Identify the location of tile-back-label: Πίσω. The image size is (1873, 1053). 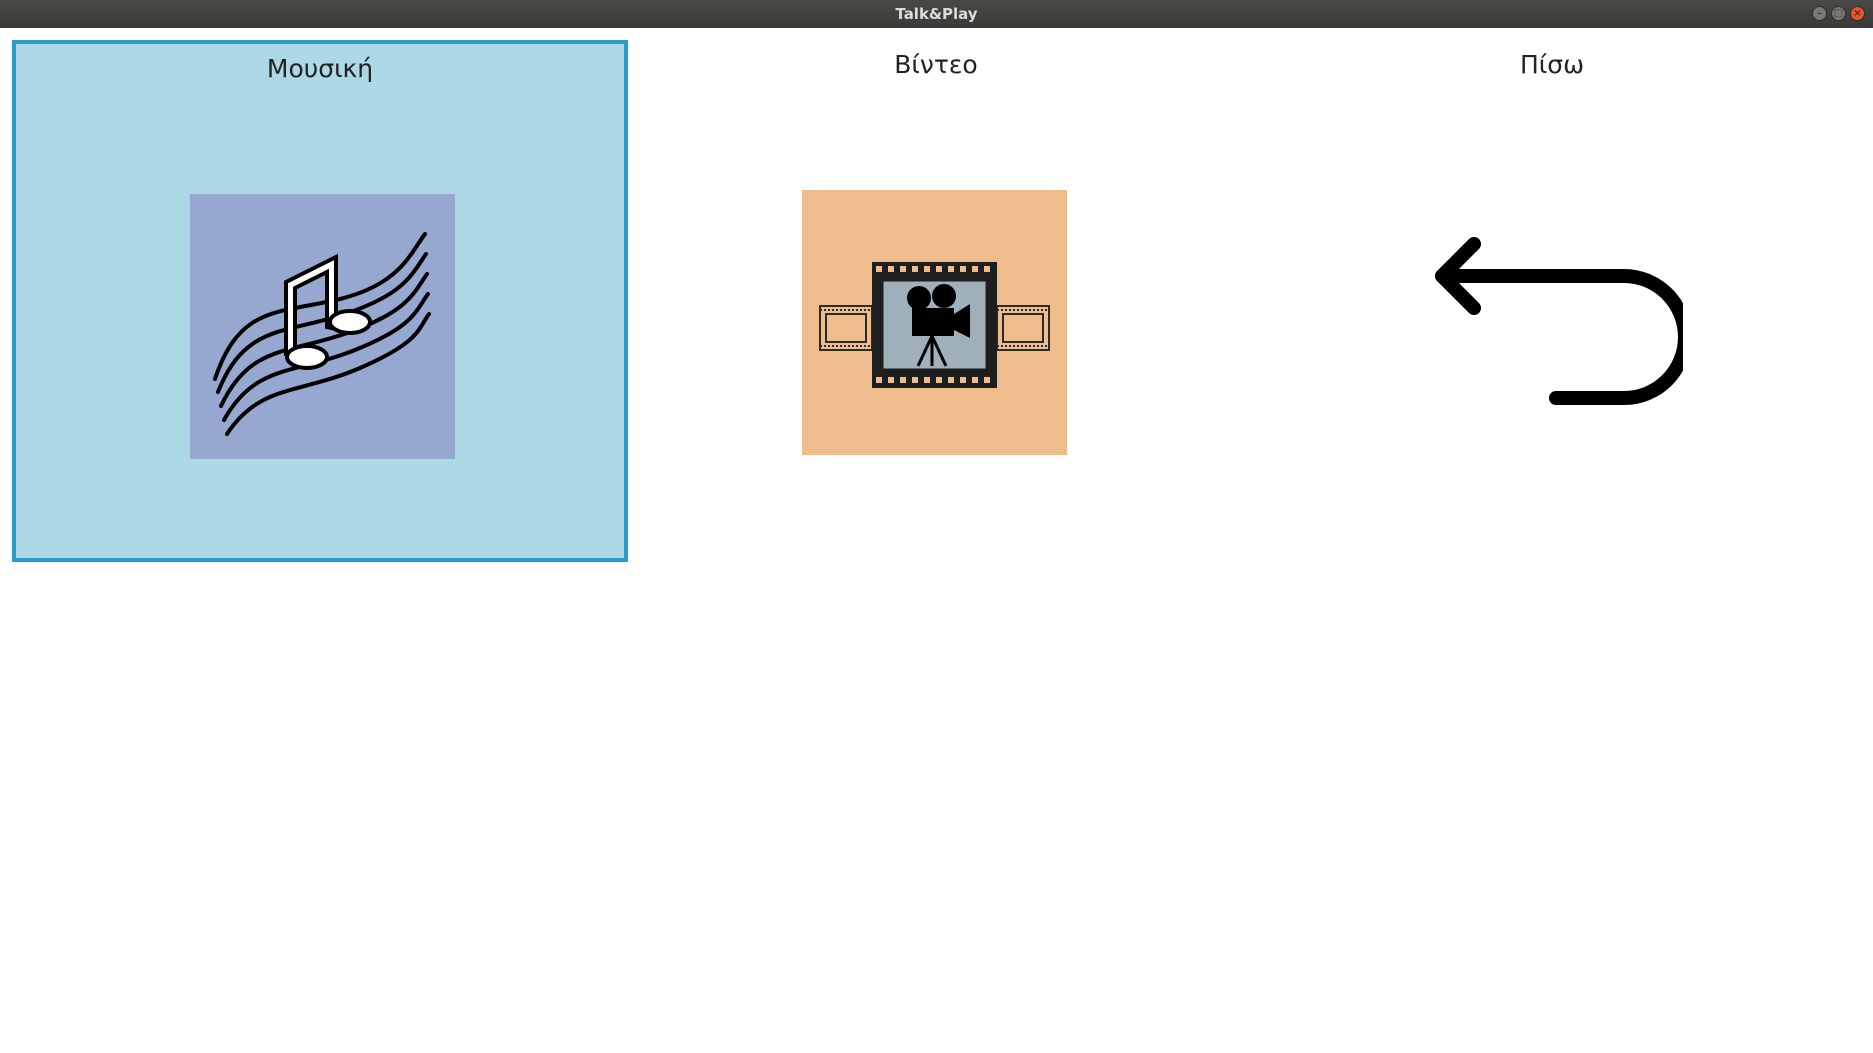
(1552, 64).